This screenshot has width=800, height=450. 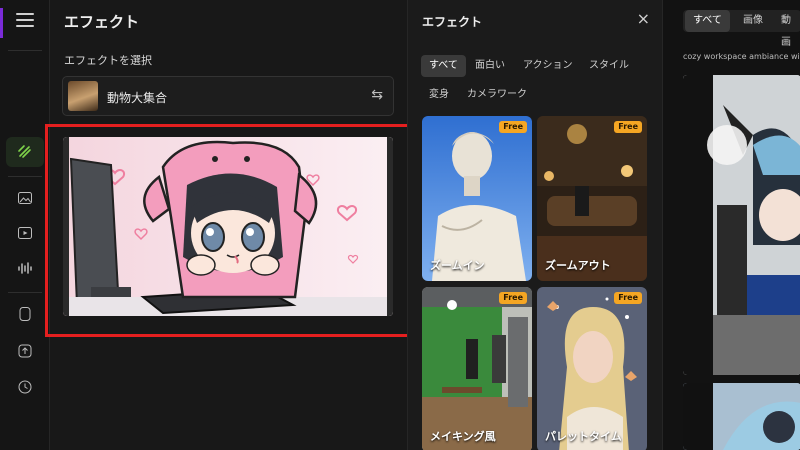 I want to click on tab-videos: 動画, so click(x=786, y=29).